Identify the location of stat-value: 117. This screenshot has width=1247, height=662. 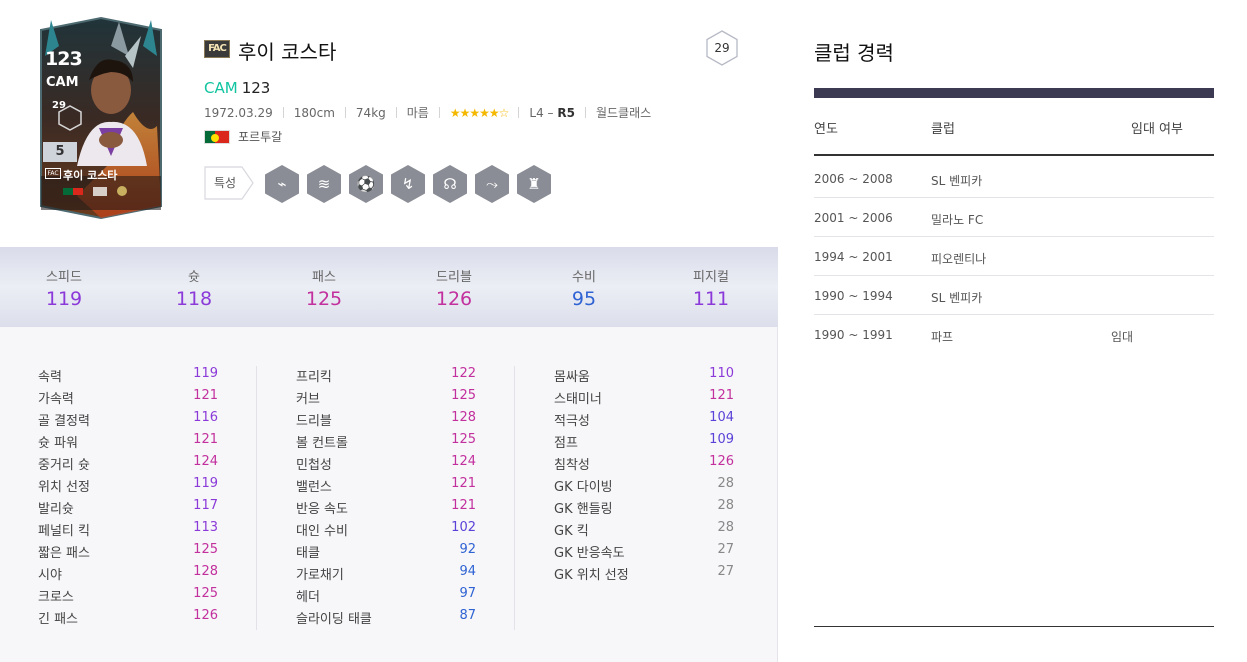
(205, 505).